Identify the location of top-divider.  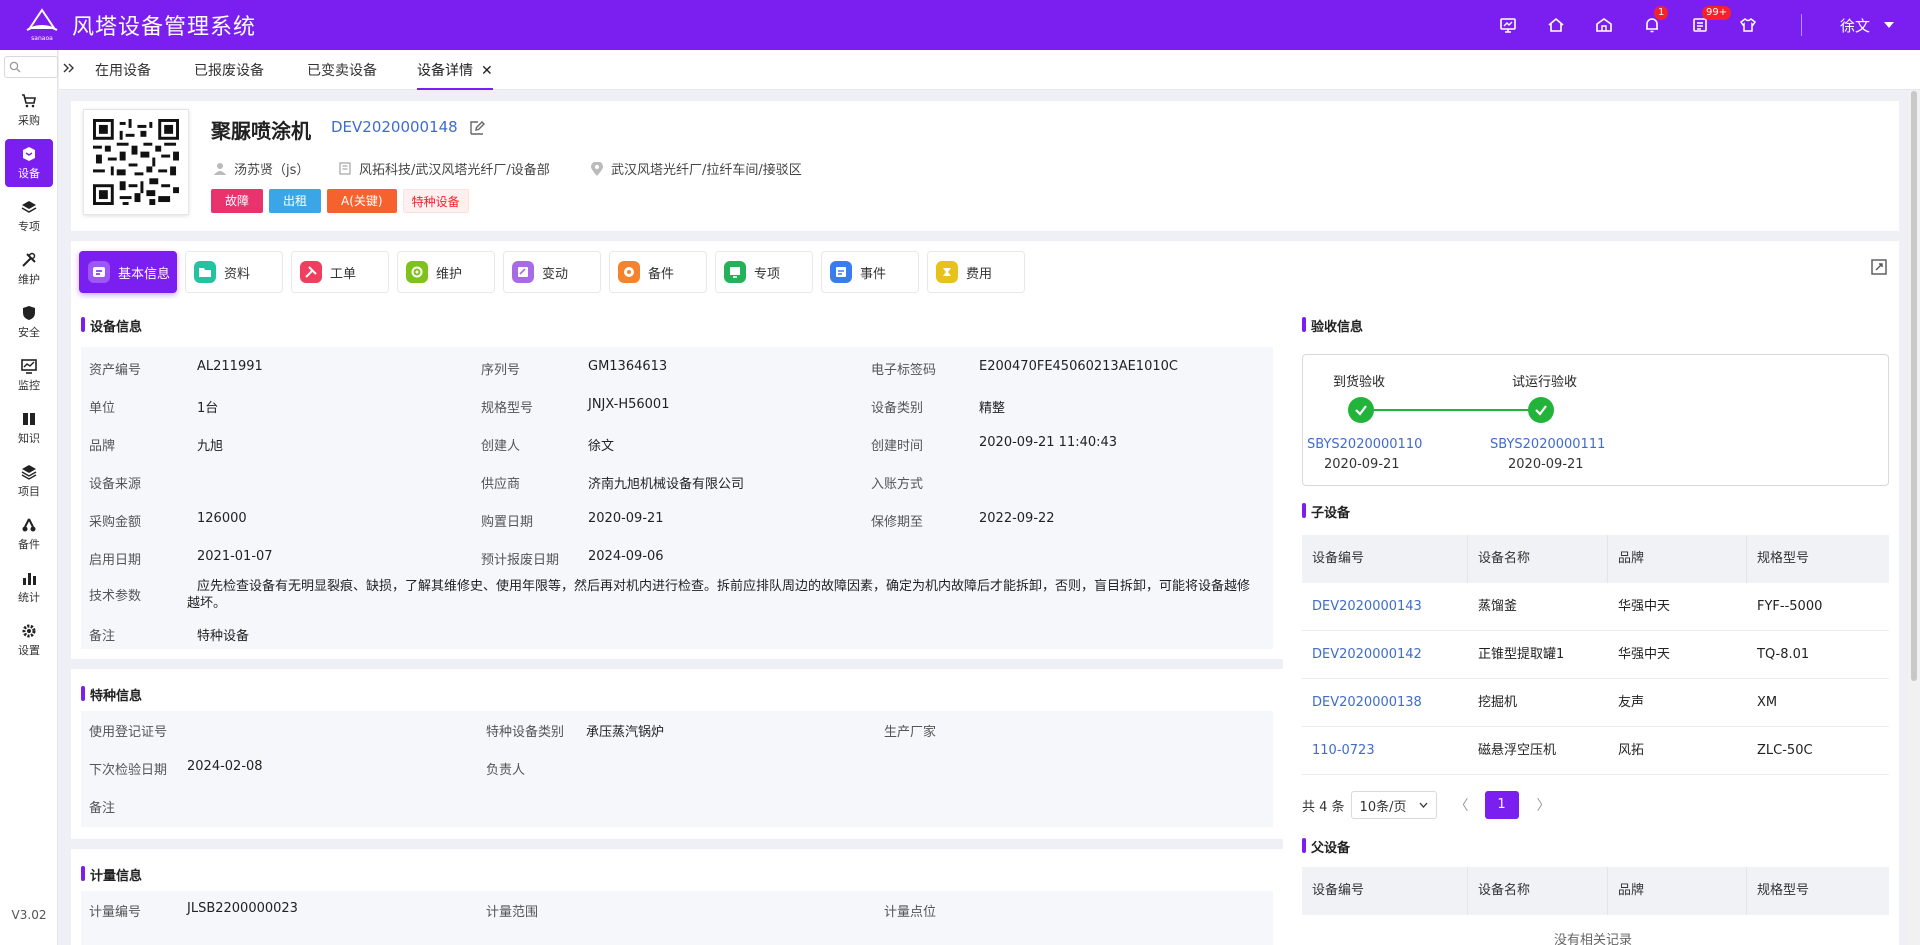
(1801, 25).